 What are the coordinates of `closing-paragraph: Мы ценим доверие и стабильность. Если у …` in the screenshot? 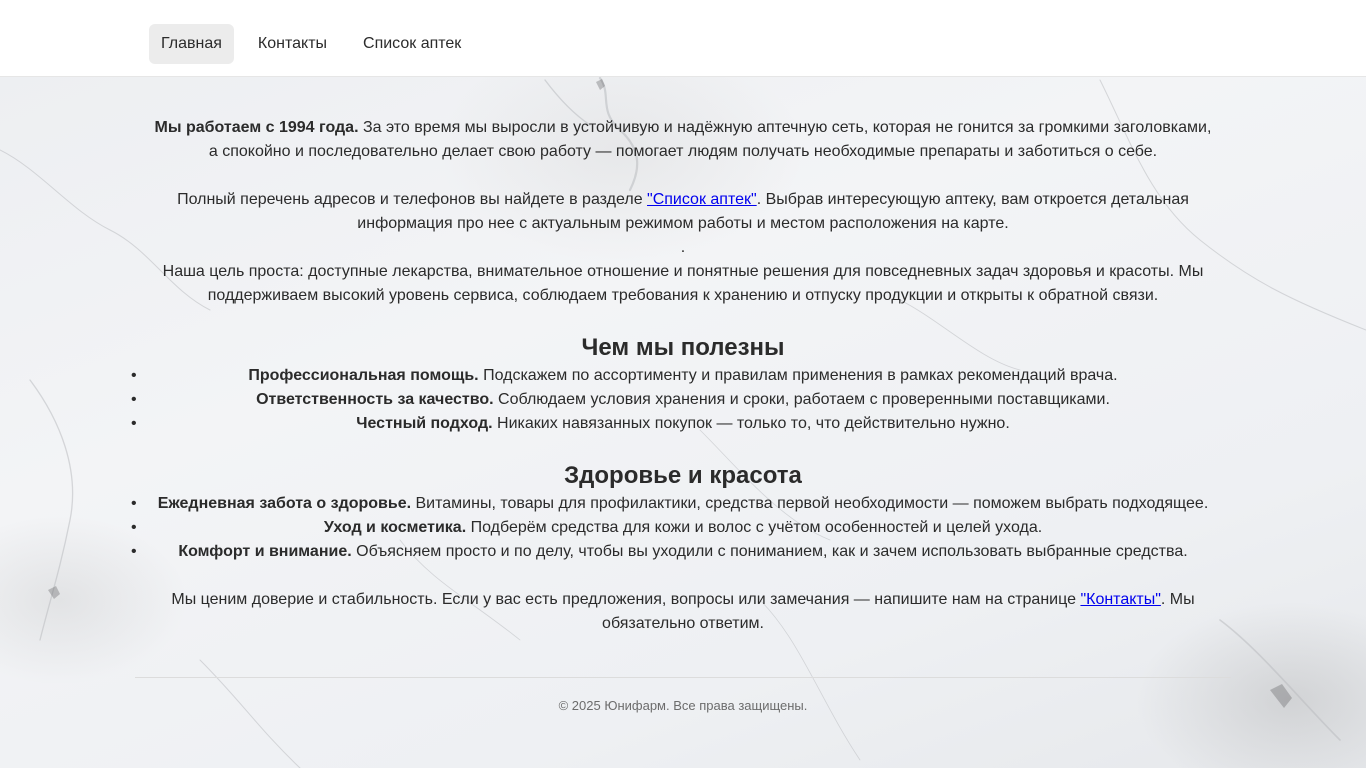 It's located at (683, 612).